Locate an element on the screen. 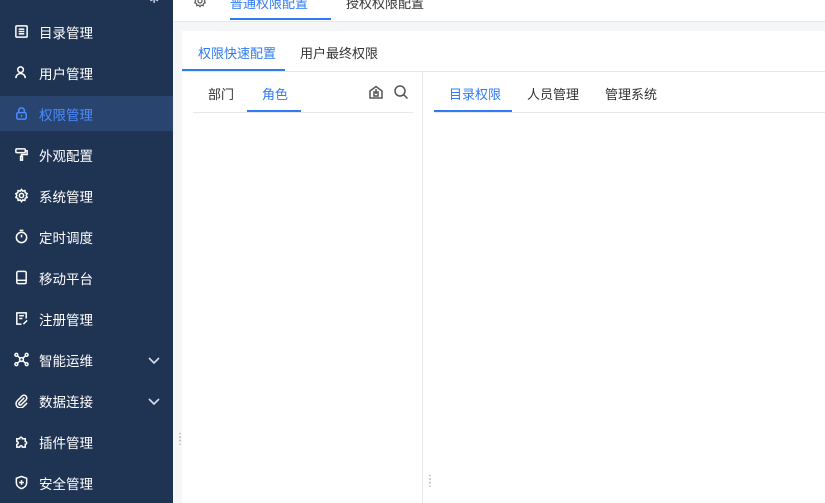 This screenshot has width=825, height=503. tab-catalog-permission: 目录权限 is located at coordinates (475, 93).